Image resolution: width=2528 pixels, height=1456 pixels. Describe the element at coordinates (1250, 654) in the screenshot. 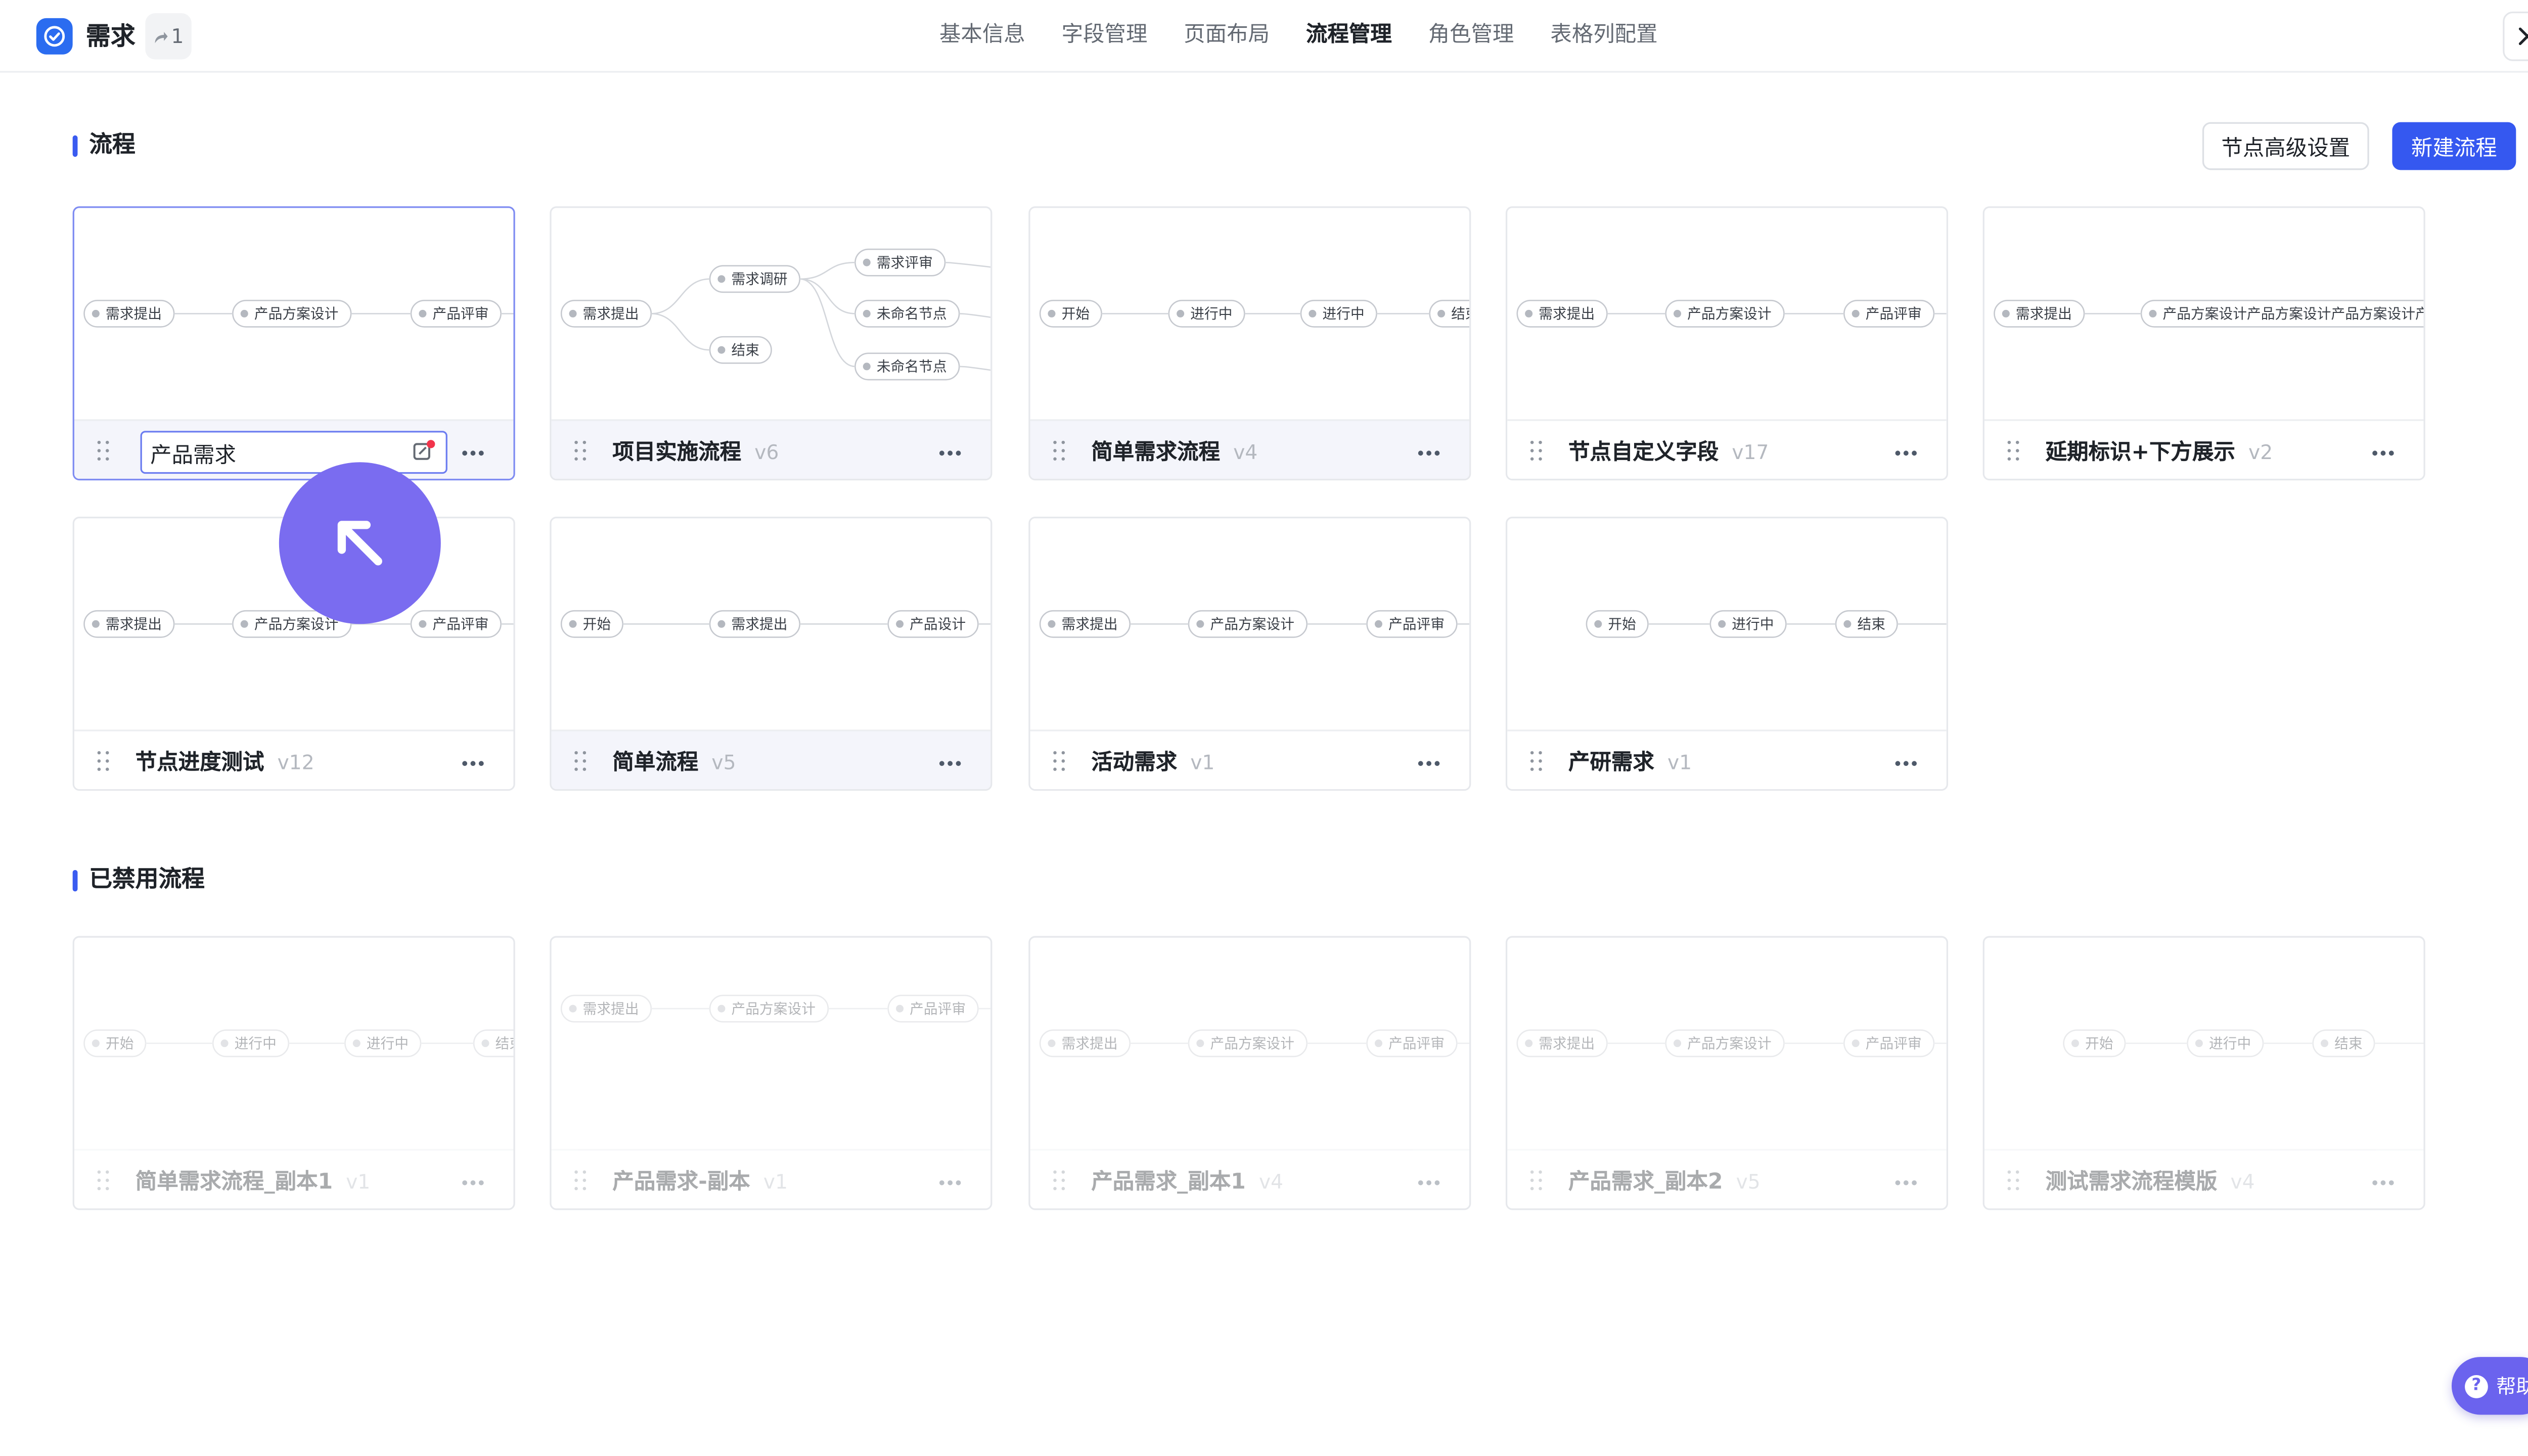

I see `flow-card: 需求提出 产品方案设计 产品评审 活动需求 v1` at that location.